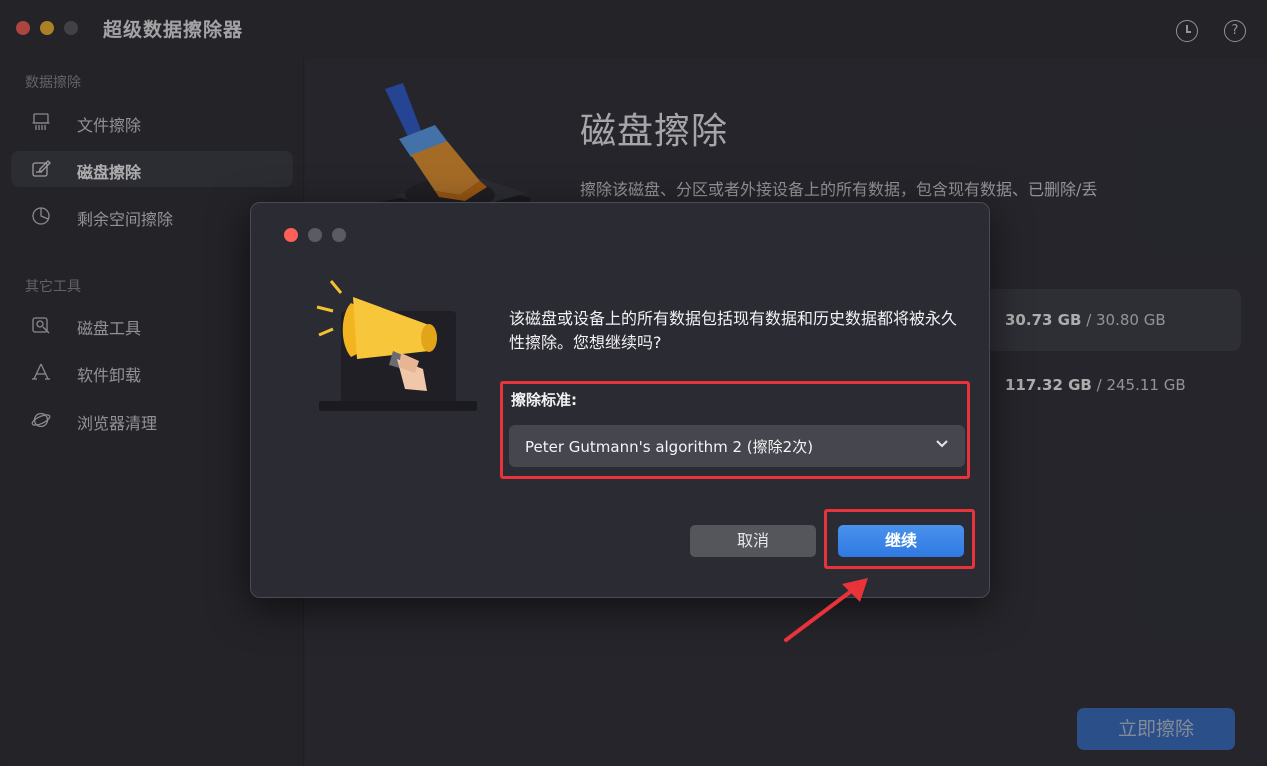 This screenshot has width=1267, height=766. Describe the element at coordinates (291, 235) in the screenshot. I see `dialog-close-button` at that location.